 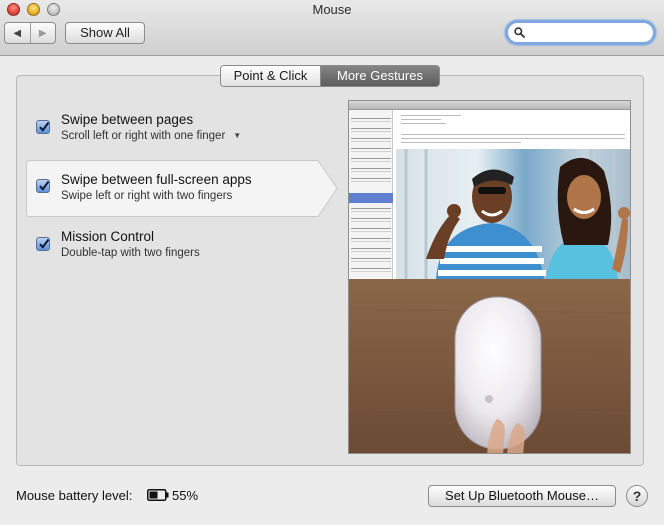 I want to click on battery-level-value: 55%, so click(x=185, y=495).